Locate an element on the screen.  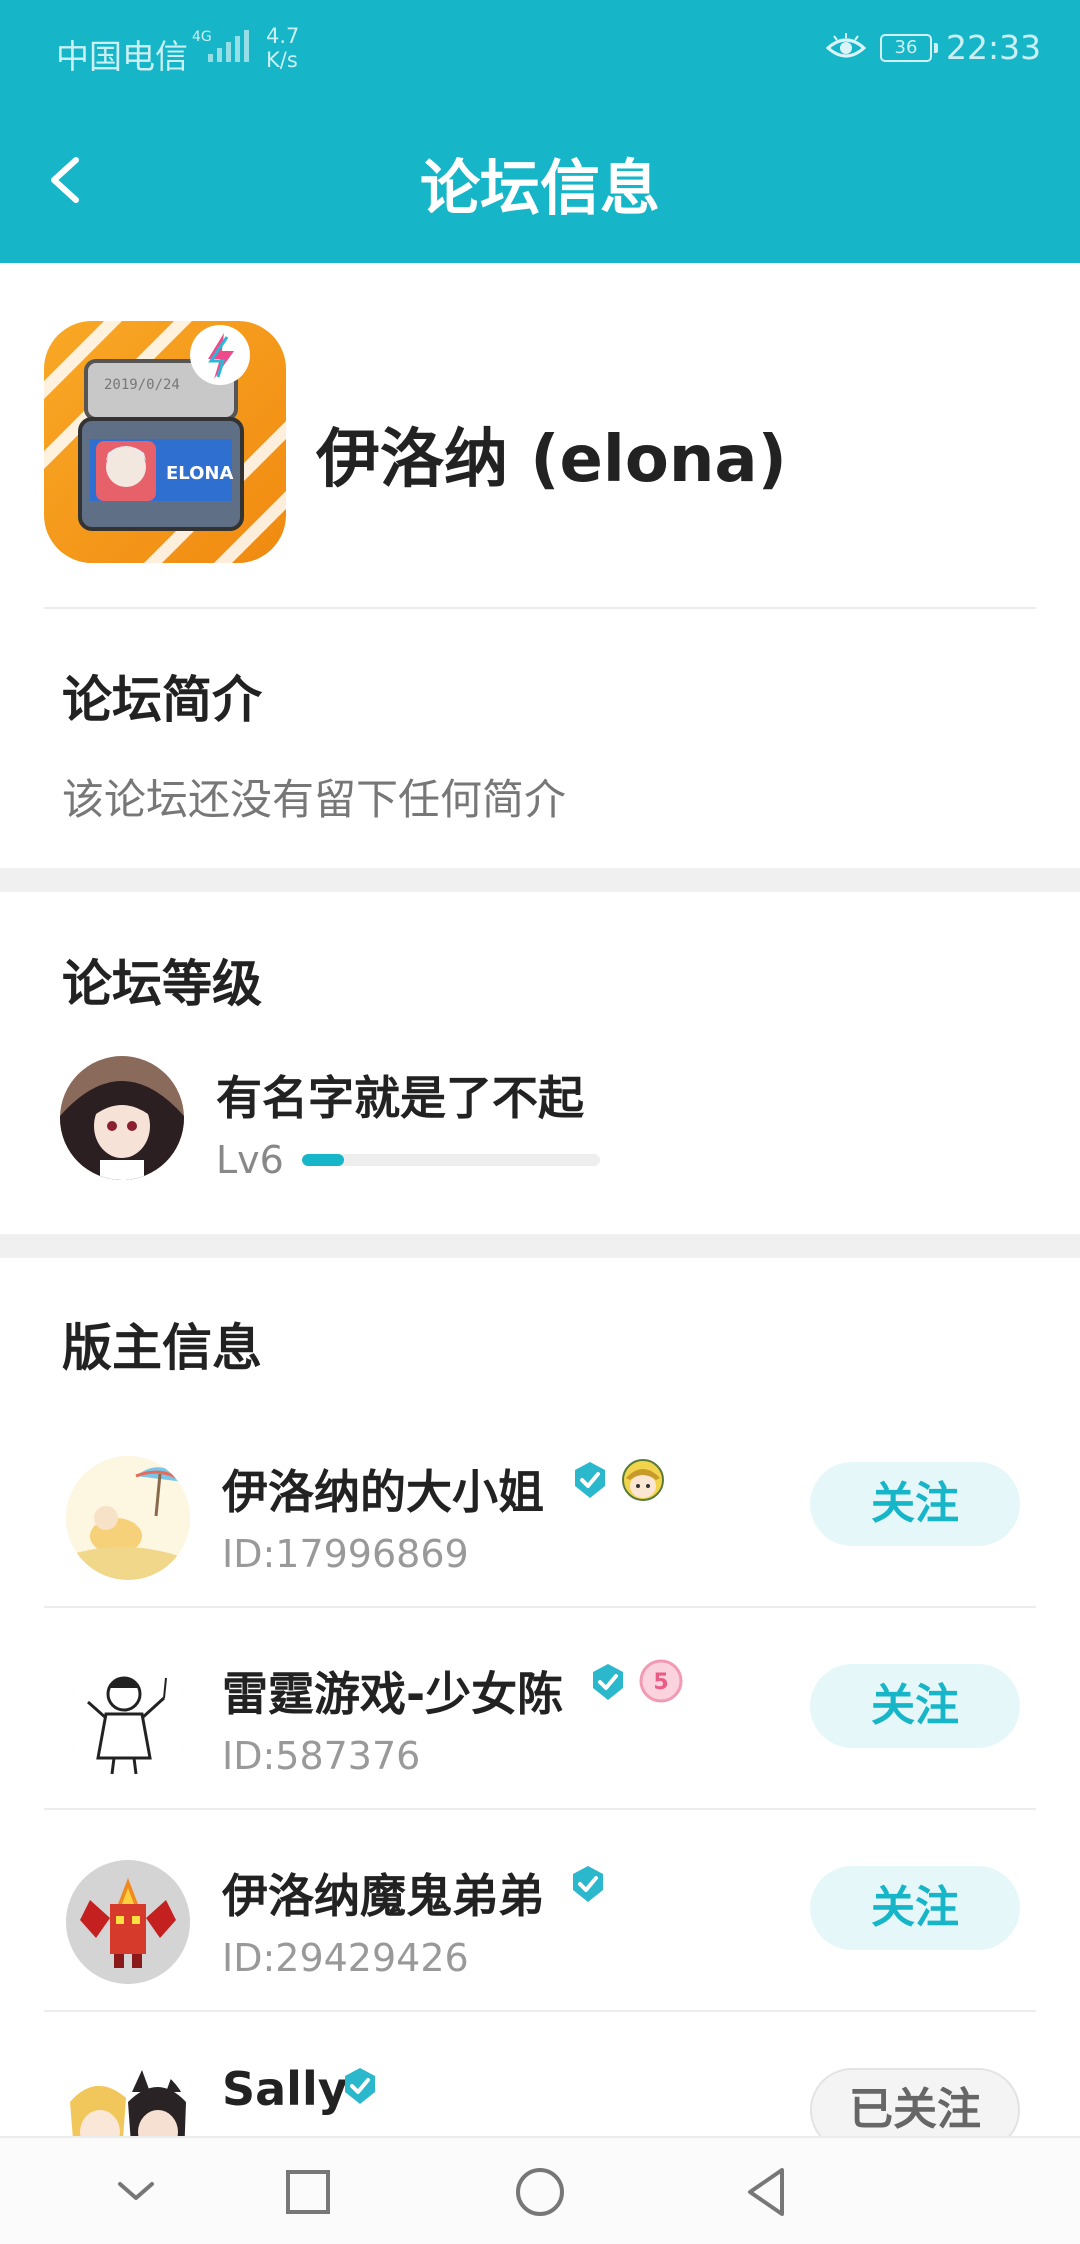
level-progress-fill is located at coordinates (323, 1160).